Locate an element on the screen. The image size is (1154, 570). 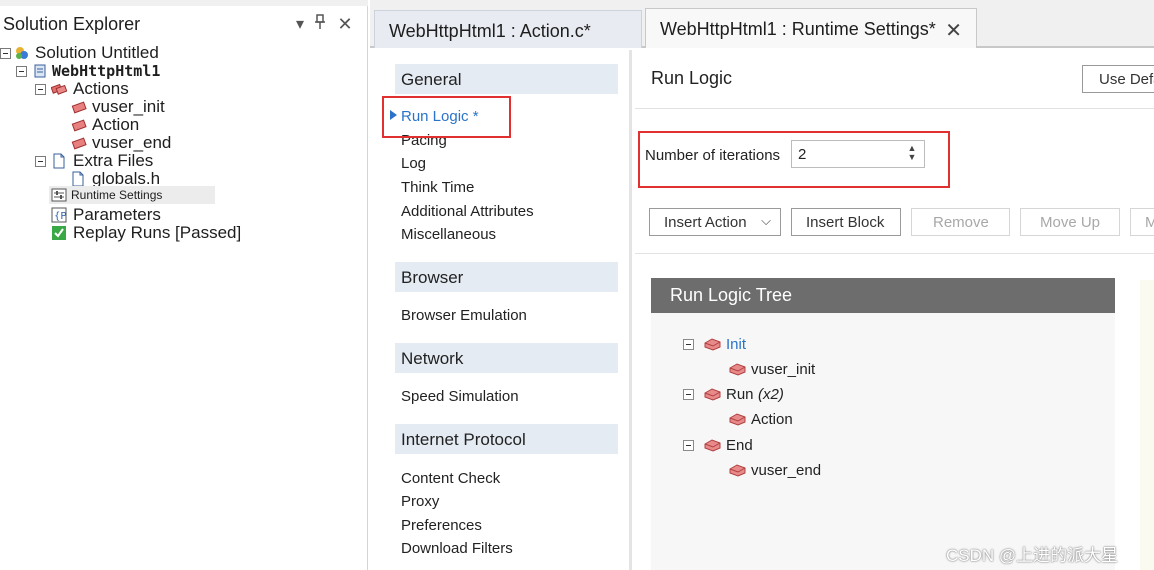
top-strip is located at coordinates (184, 3).